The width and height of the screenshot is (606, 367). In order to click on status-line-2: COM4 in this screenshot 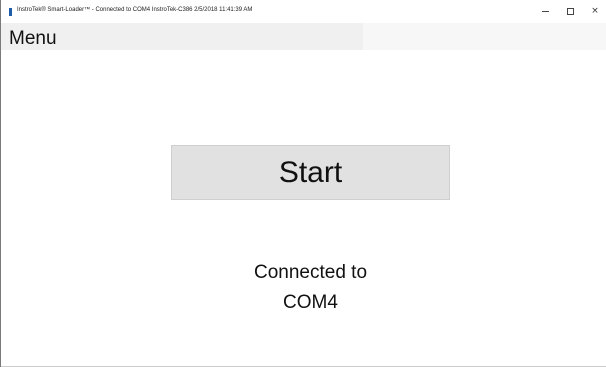, I will do `click(310, 302)`.